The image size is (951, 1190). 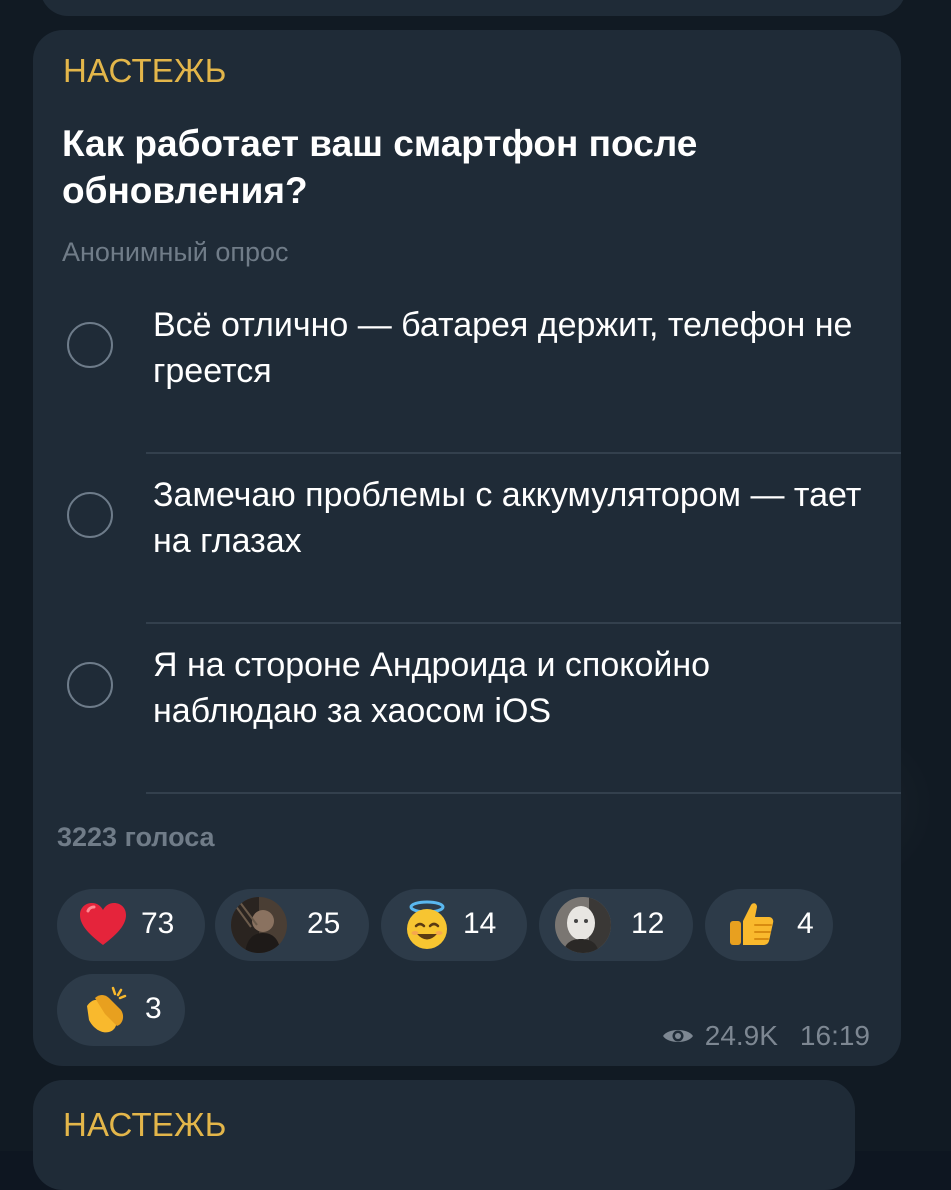 What do you see at coordinates (741, 1035) in the screenshot?
I see `view-count: 24.9K` at bounding box center [741, 1035].